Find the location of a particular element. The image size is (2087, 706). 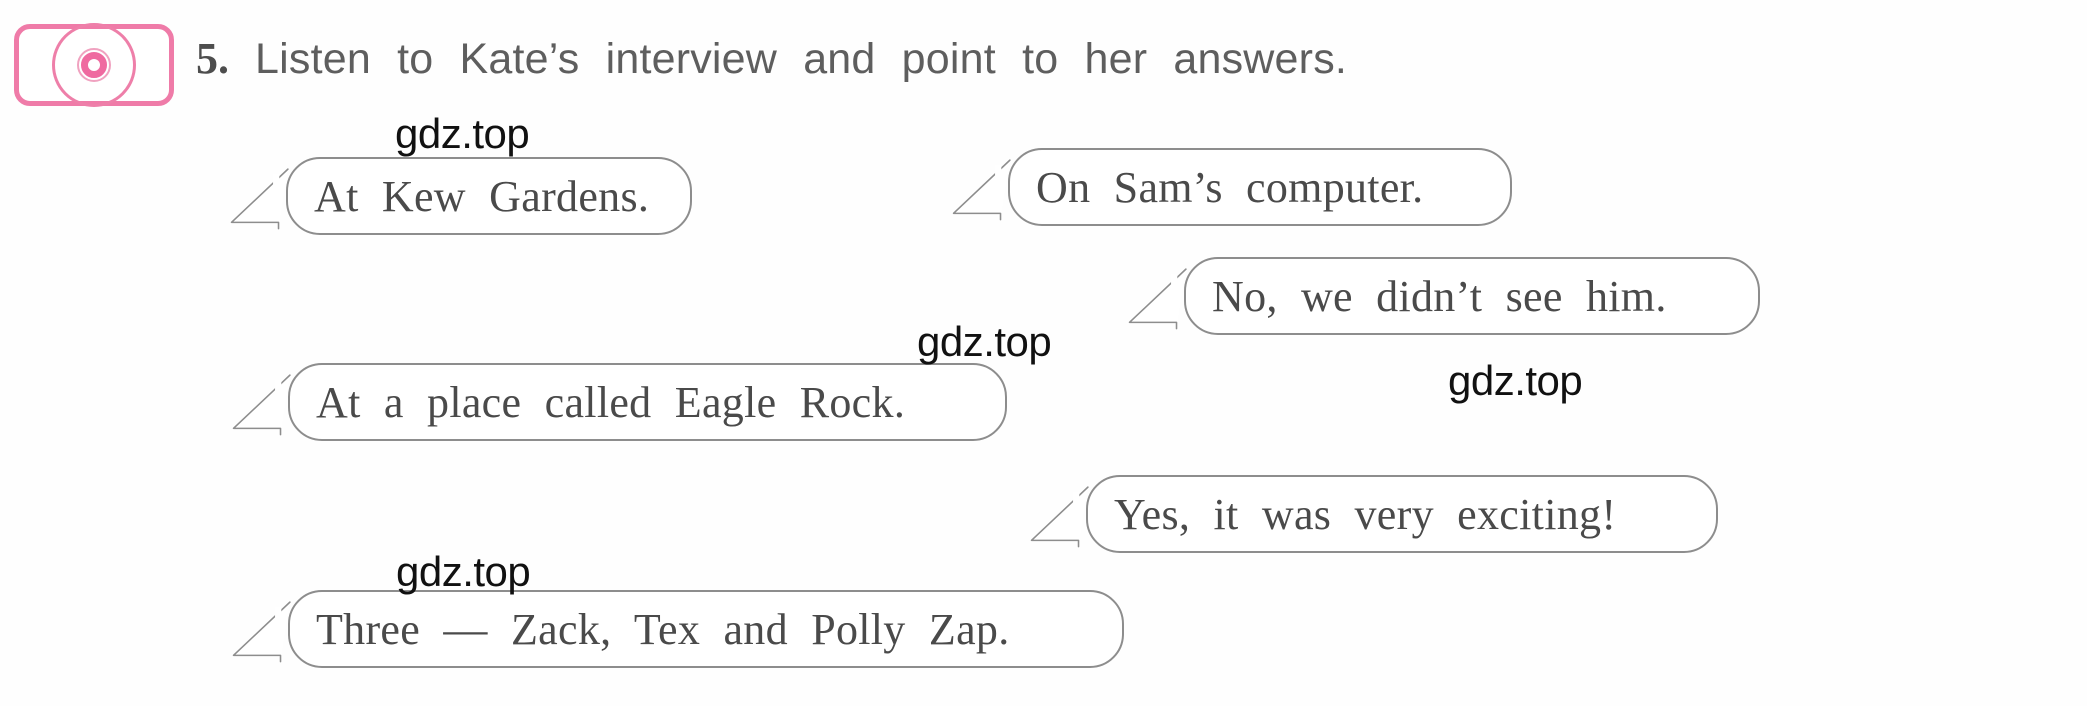

bubble-very-exciting: Yes, it was very exciting! is located at coordinates (1374, 514).